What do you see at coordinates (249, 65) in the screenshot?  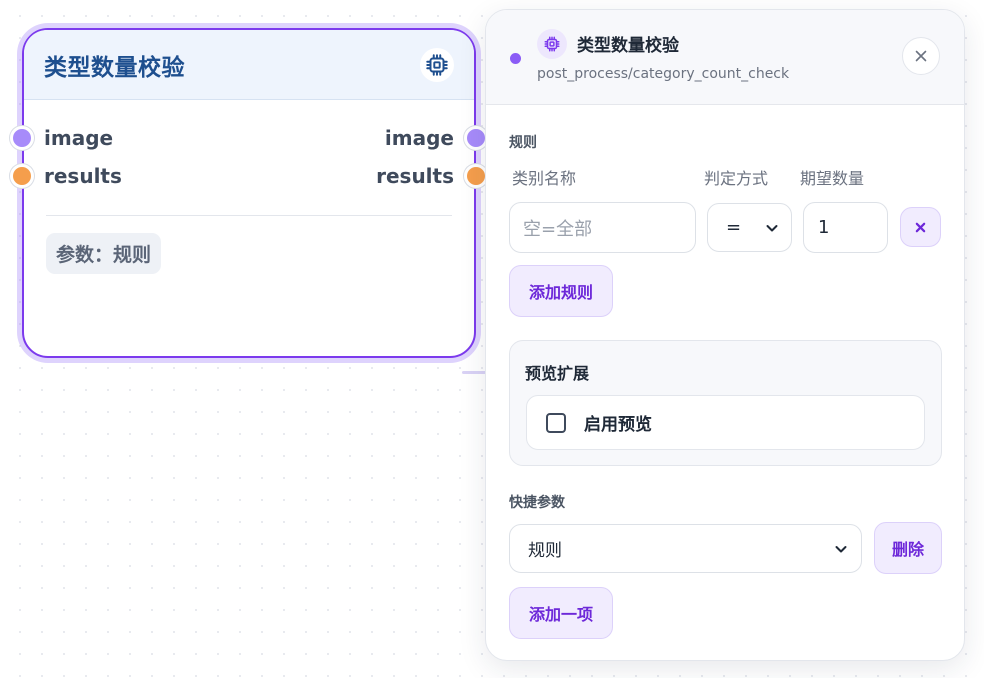 I see `node-header: 类型数量校验` at bounding box center [249, 65].